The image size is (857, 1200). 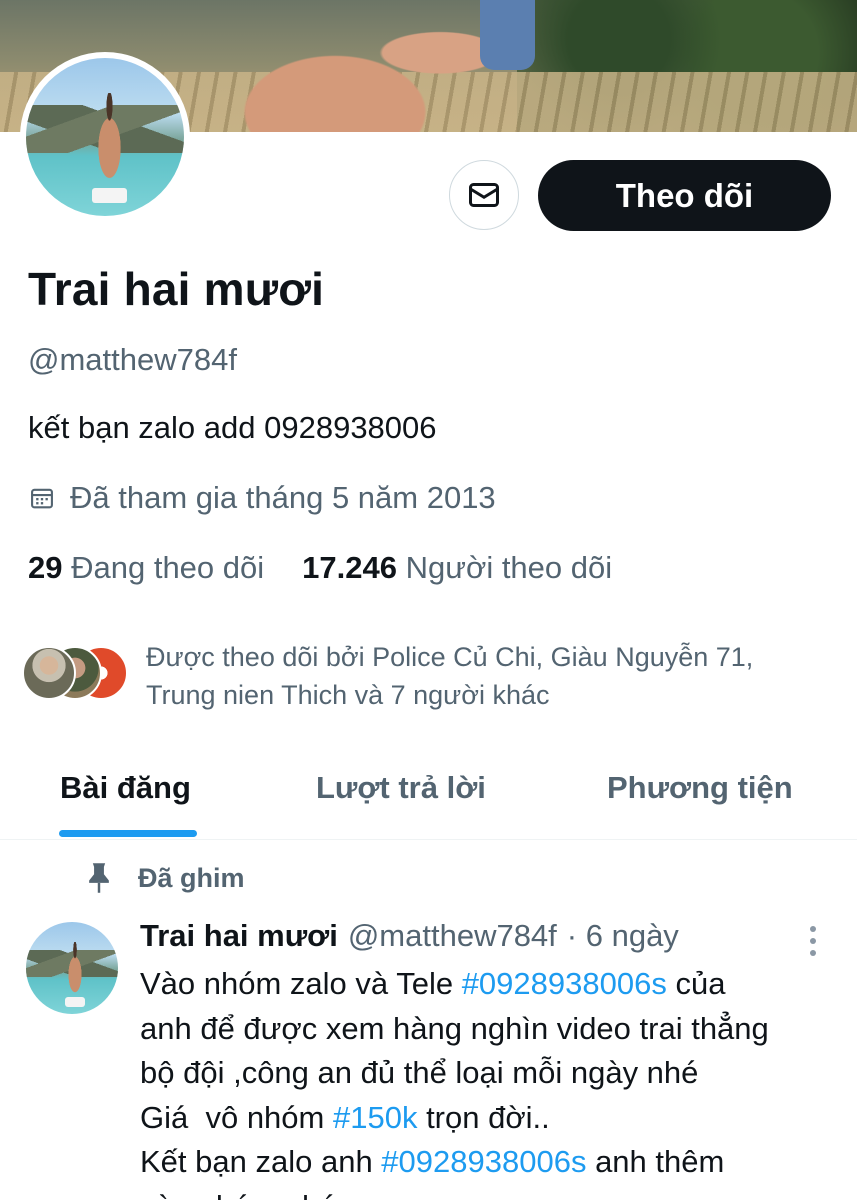 I want to click on following-count: 29, so click(x=45, y=567).